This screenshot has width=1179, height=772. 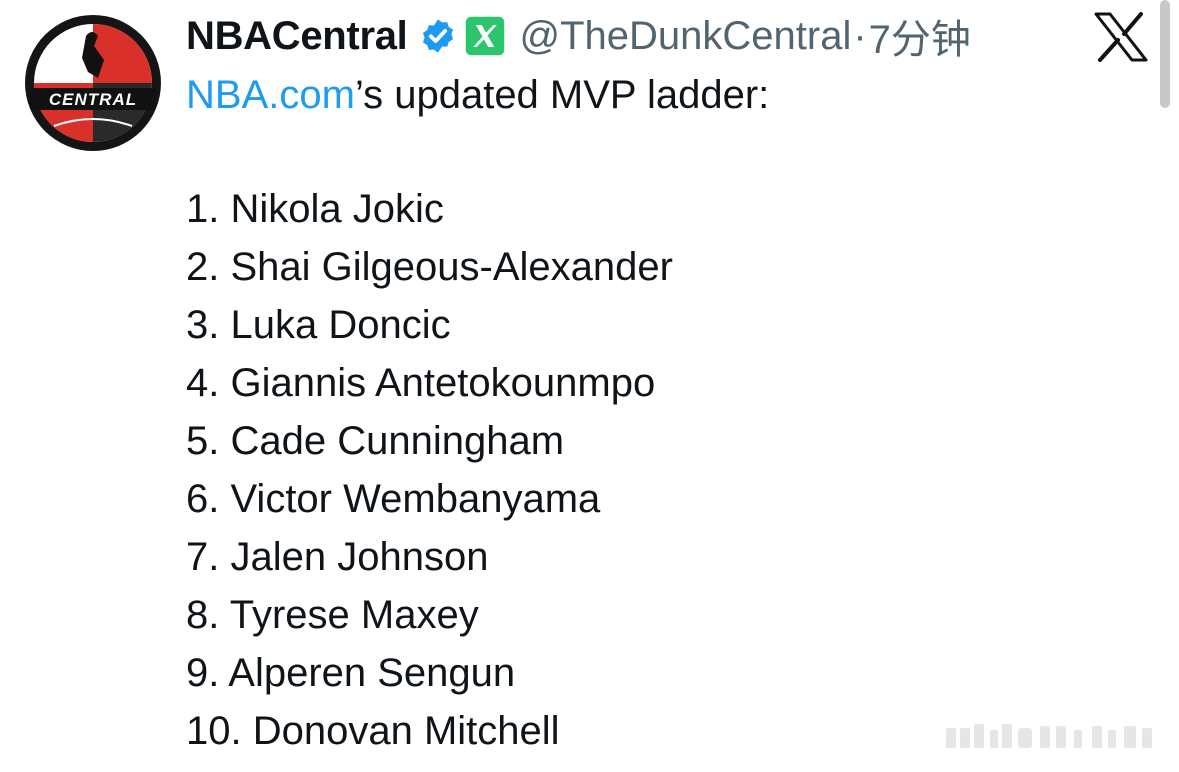 I want to click on avatar-label: CENTRAL, so click(x=93, y=99).